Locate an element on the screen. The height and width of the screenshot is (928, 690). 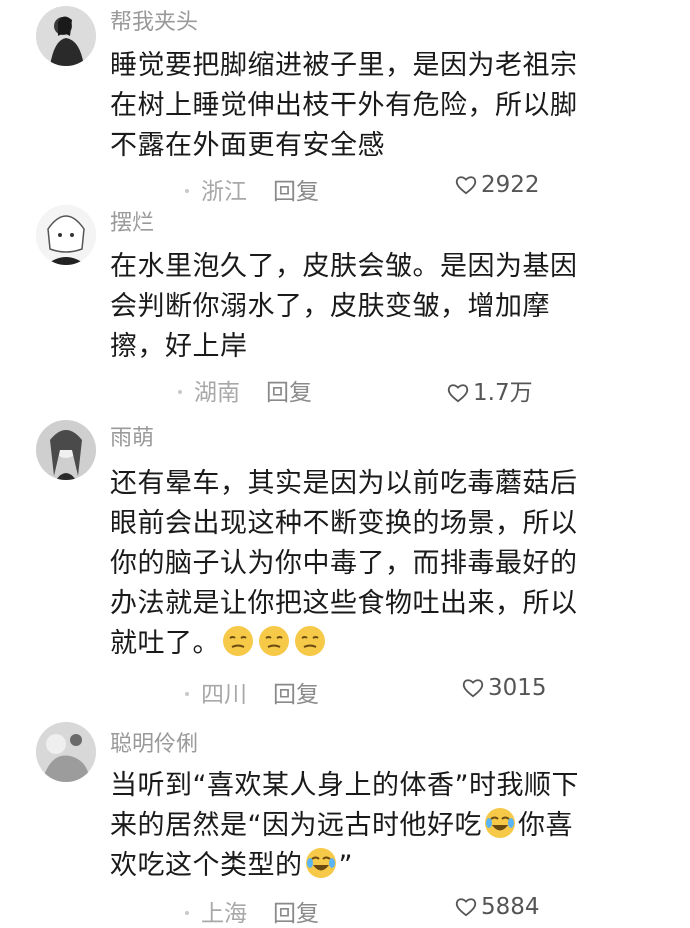
comment-line: 来的居然是“因为远古时他好吃 你喜 is located at coordinates (370, 826).